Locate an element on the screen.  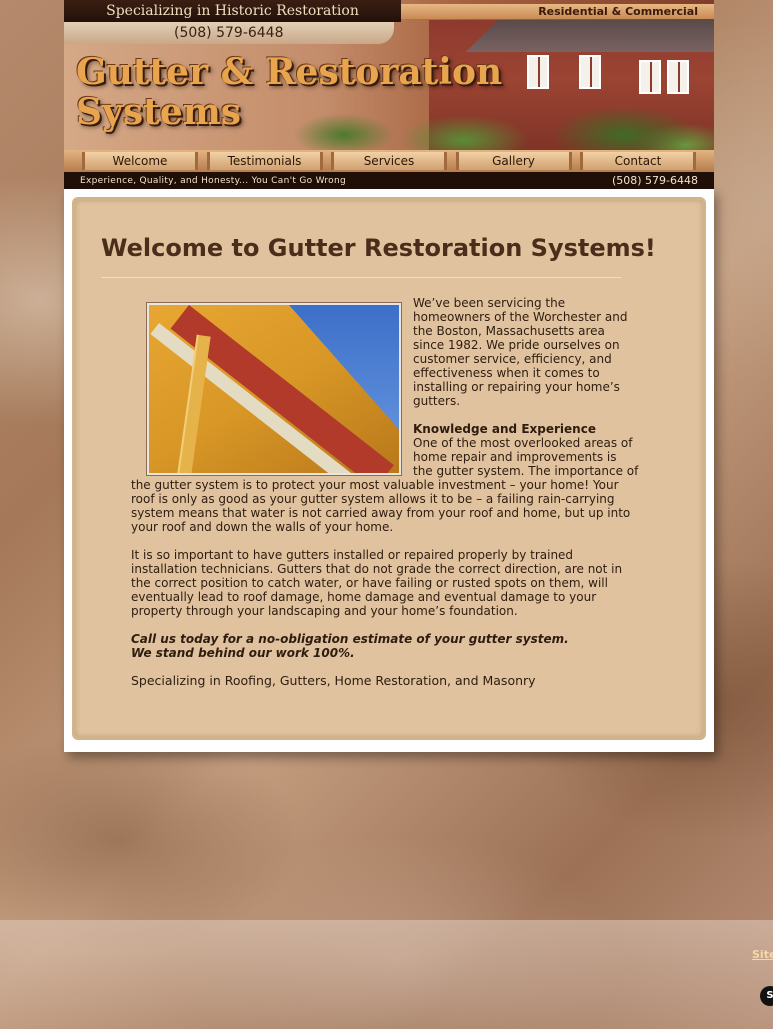
tagline-phone: (508) 579-6448 is located at coordinates (654, 180).